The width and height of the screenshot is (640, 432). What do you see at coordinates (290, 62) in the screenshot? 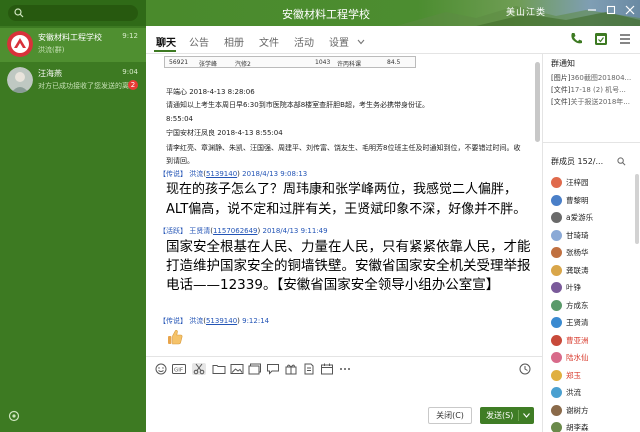
I see `shared-table-image: 56921 张学峰 汽修2 1043 许丙科课 84.5` at bounding box center [290, 62].